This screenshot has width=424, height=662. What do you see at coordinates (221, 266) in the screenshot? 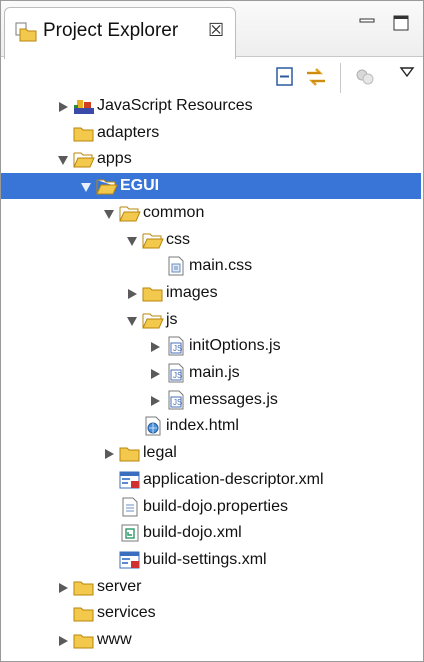
I see `tree-item-label: main.css` at bounding box center [221, 266].